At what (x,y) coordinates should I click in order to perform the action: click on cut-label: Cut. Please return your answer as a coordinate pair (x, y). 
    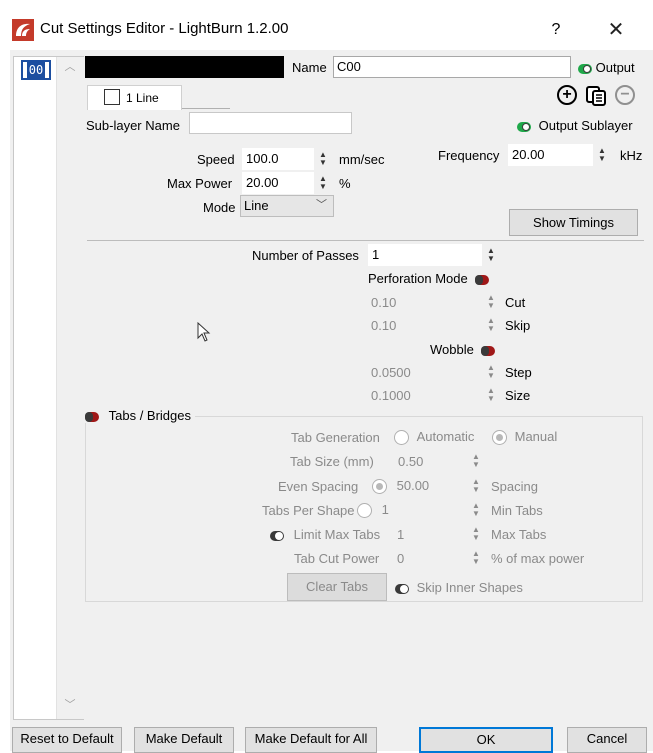
    Looking at the image, I should click on (515, 302).